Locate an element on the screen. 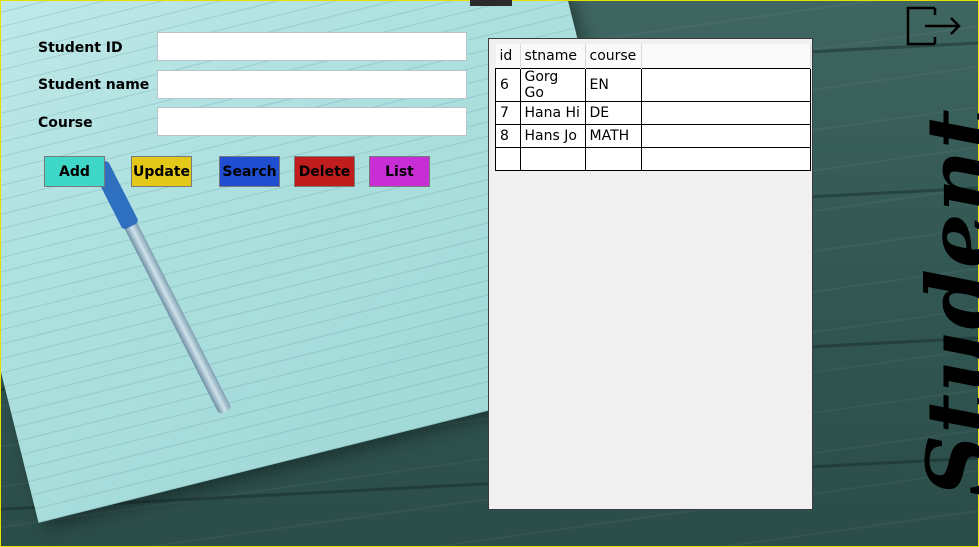  top-handle is located at coordinates (491, 3).